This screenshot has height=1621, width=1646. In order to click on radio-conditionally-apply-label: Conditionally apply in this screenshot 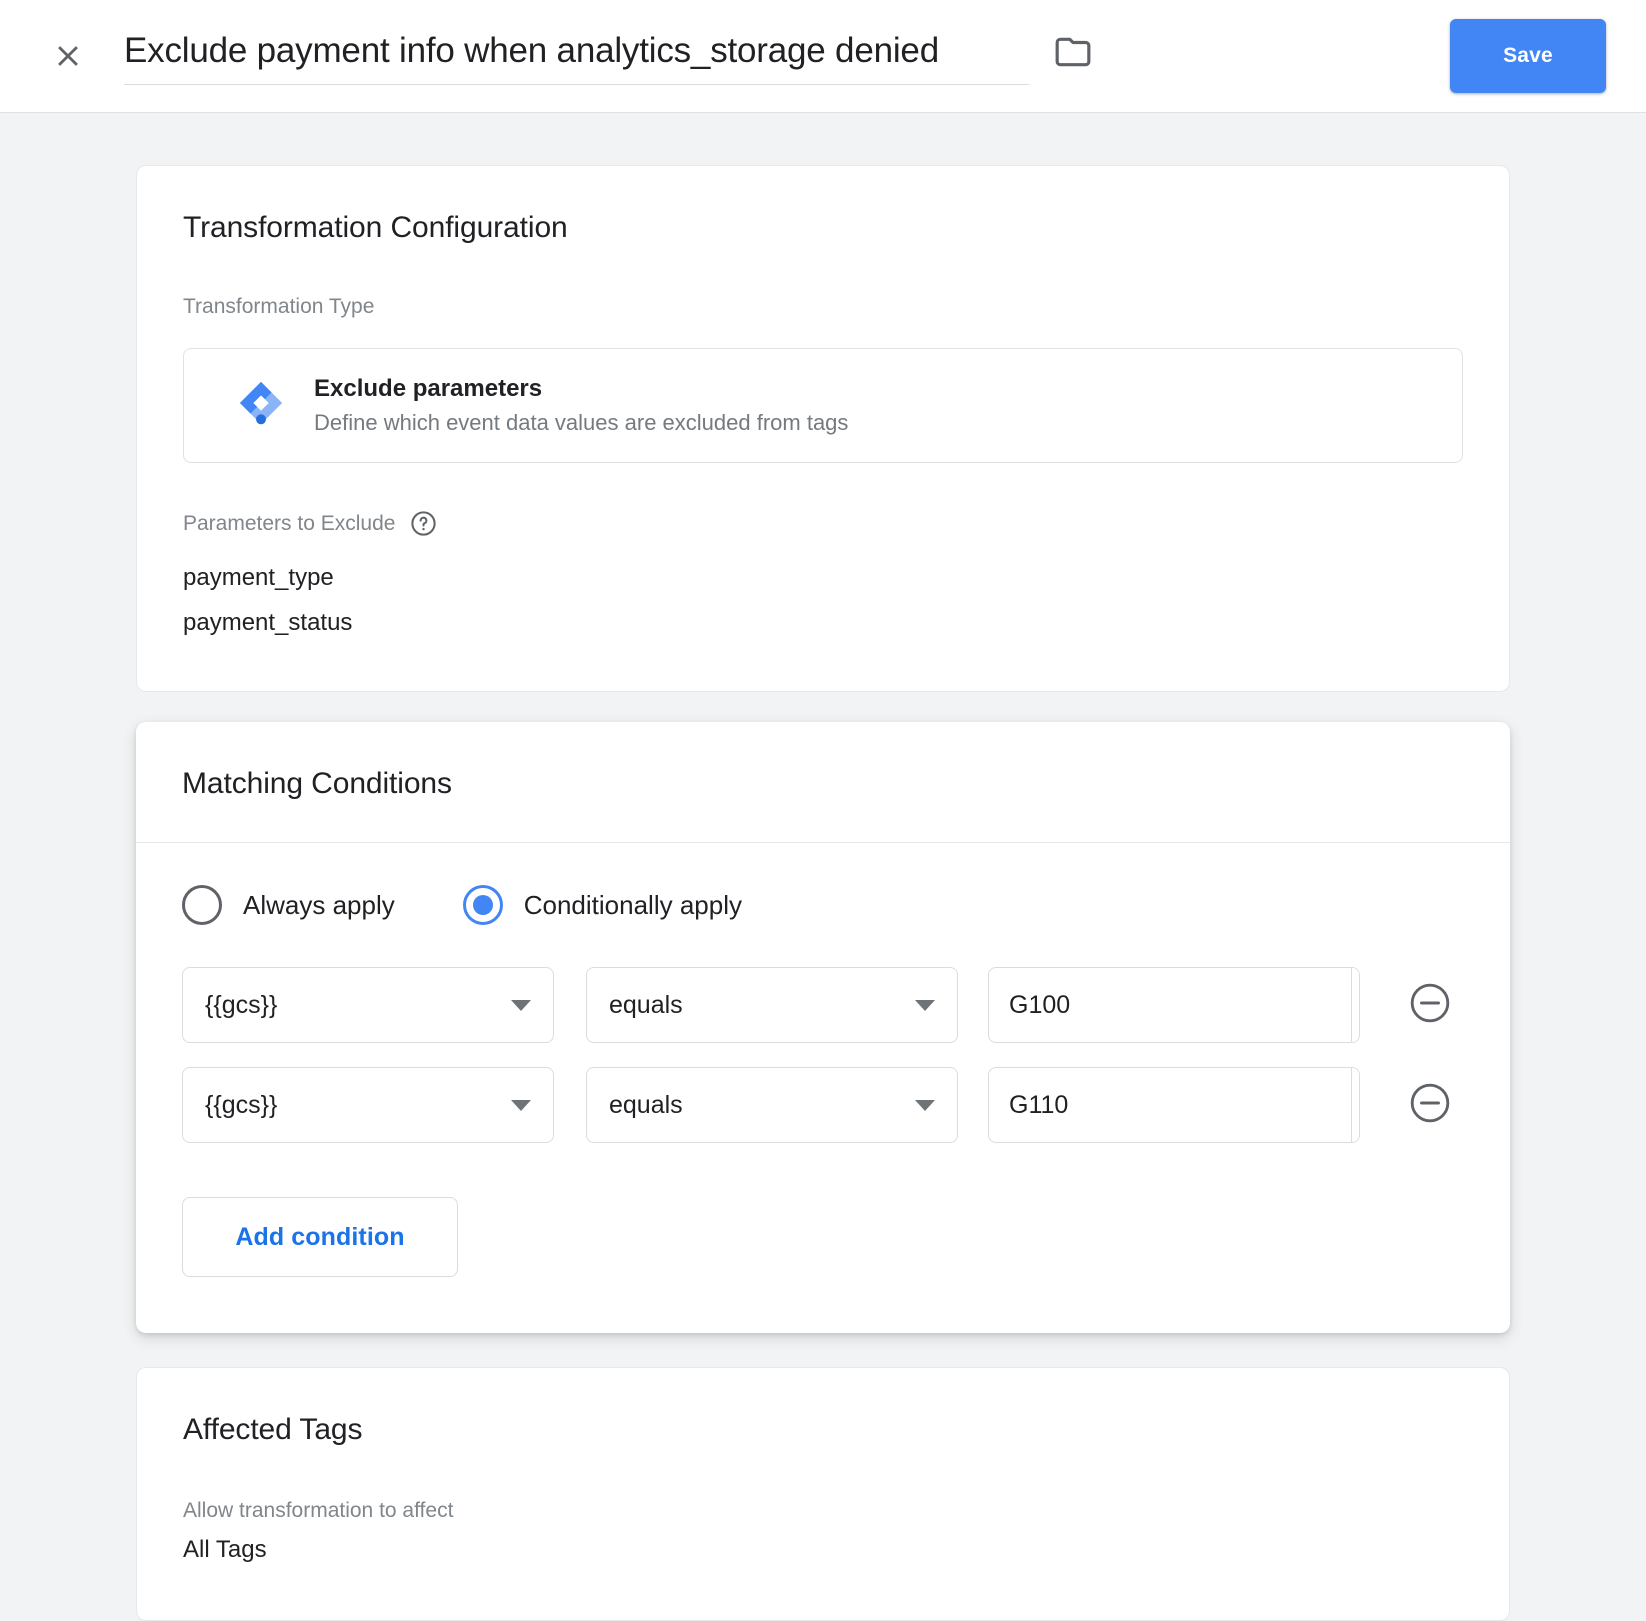, I will do `click(632, 904)`.